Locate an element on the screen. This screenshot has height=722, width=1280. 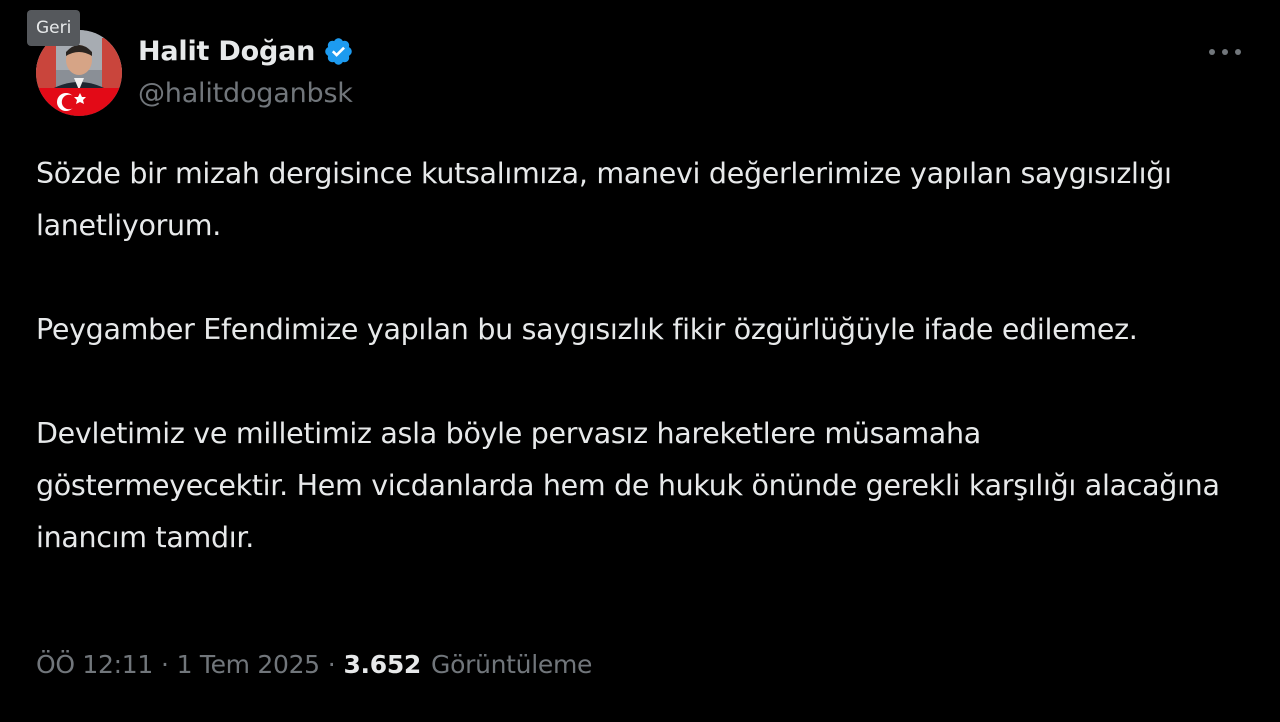
user-handle: @halitdoganbsk is located at coordinates (246, 94).